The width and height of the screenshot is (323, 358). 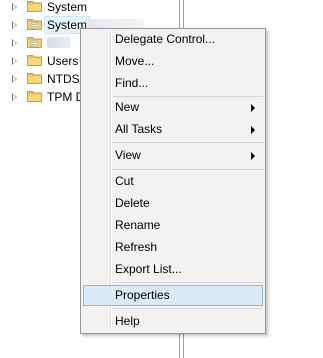 What do you see at coordinates (173, 129) in the screenshot?
I see `menu-item-all-tasks: All Tasks` at bounding box center [173, 129].